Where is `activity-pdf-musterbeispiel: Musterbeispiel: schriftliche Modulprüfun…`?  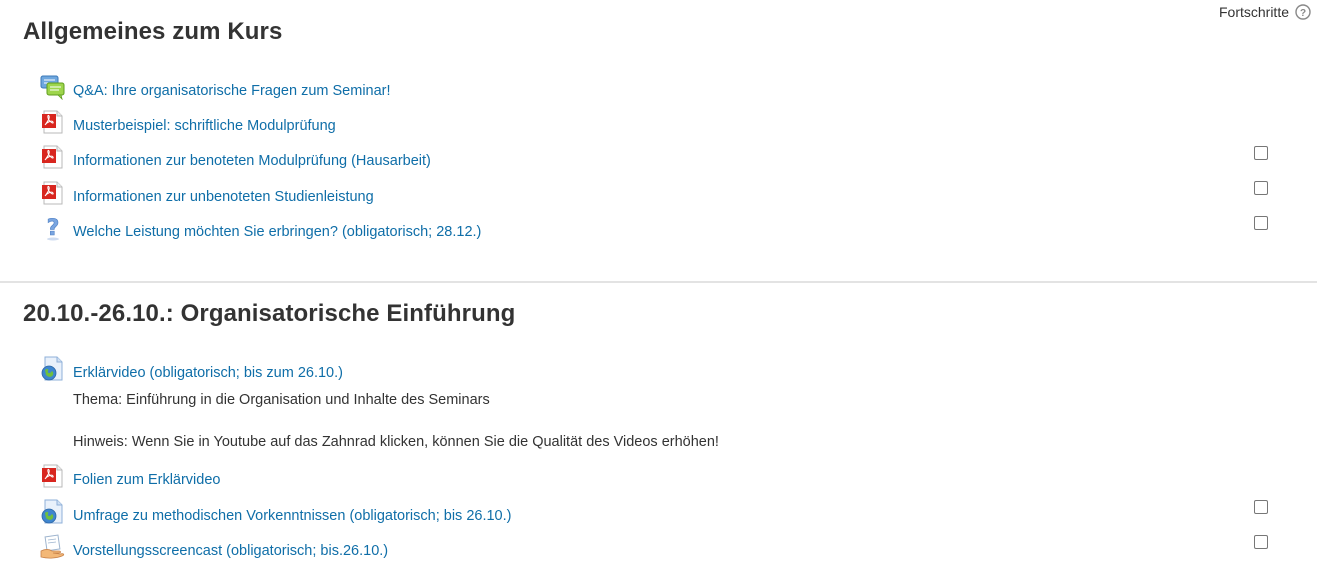
activity-pdf-musterbeispiel: Musterbeispiel: schriftliche Modulprüfun… is located at coordinates (188, 122).